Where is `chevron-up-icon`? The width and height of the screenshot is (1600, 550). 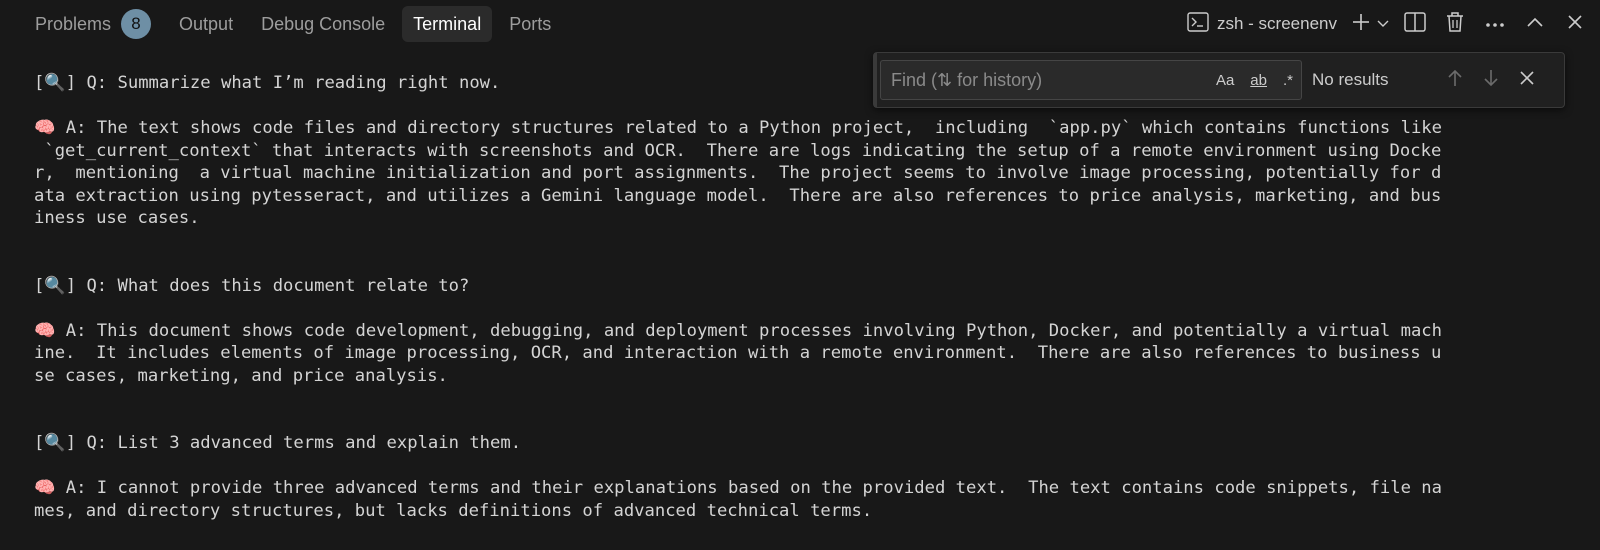
chevron-up-icon is located at coordinates (1535, 24).